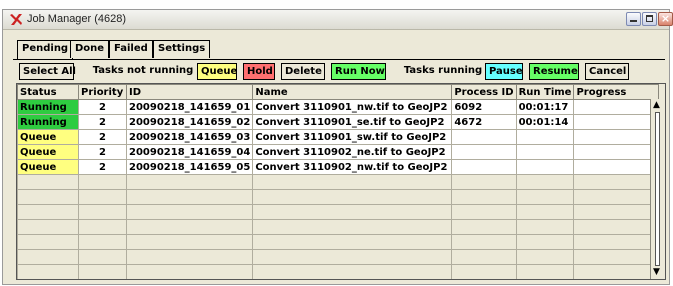 The width and height of the screenshot is (673, 286). I want to click on name-cell: Convert 3110901_sw.tif to GeoJP2, so click(352, 137).